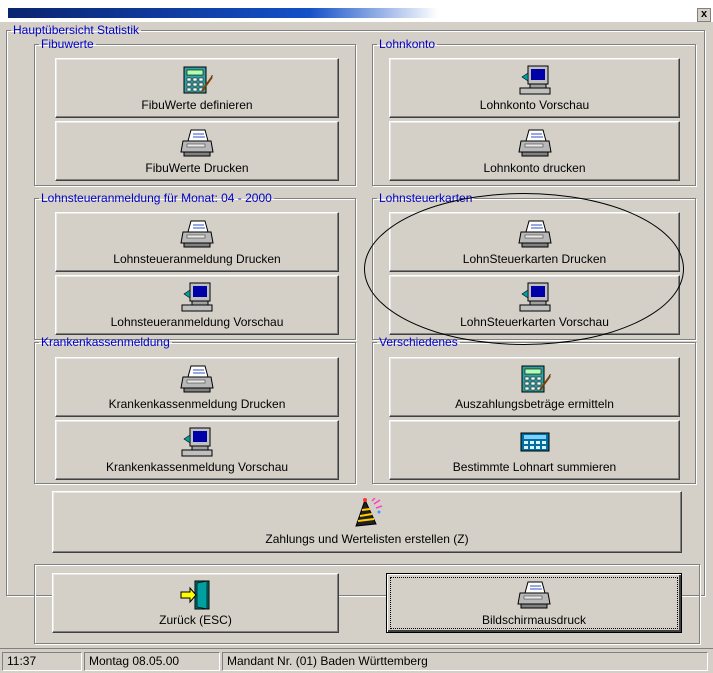  I want to click on fibuwerte-definieren-button: FibuWerte definieren, so click(197, 88).